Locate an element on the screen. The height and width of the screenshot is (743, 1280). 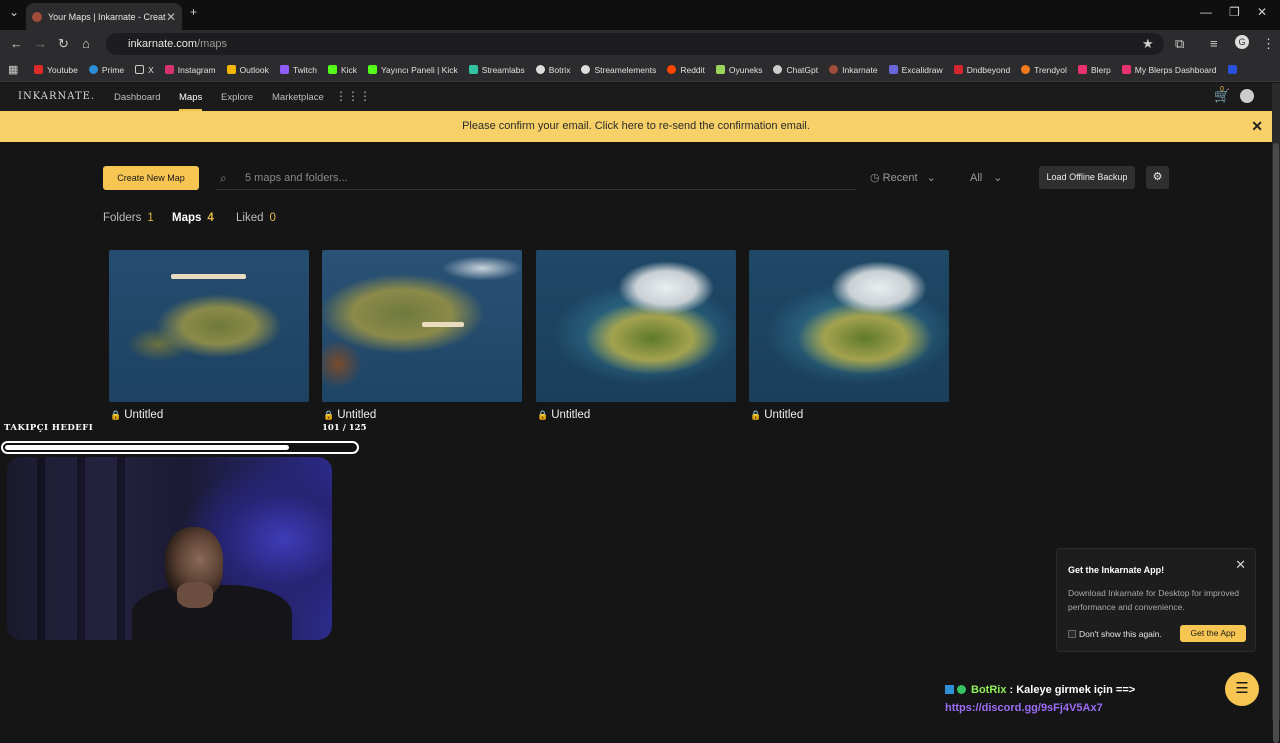
sort-dropdown: ◷ Recent ⌄ is located at coordinates (903, 177).